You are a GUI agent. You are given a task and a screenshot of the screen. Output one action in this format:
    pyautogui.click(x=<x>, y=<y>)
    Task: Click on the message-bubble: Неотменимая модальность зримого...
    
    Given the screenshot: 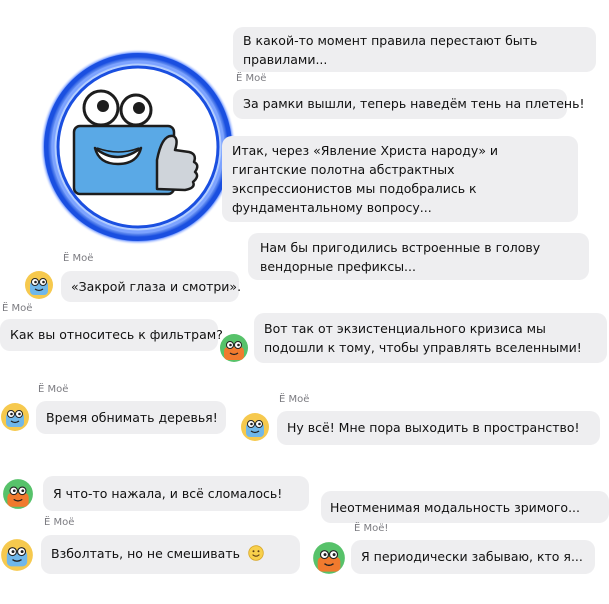 What is the action you would take?
    pyautogui.click(x=465, y=507)
    